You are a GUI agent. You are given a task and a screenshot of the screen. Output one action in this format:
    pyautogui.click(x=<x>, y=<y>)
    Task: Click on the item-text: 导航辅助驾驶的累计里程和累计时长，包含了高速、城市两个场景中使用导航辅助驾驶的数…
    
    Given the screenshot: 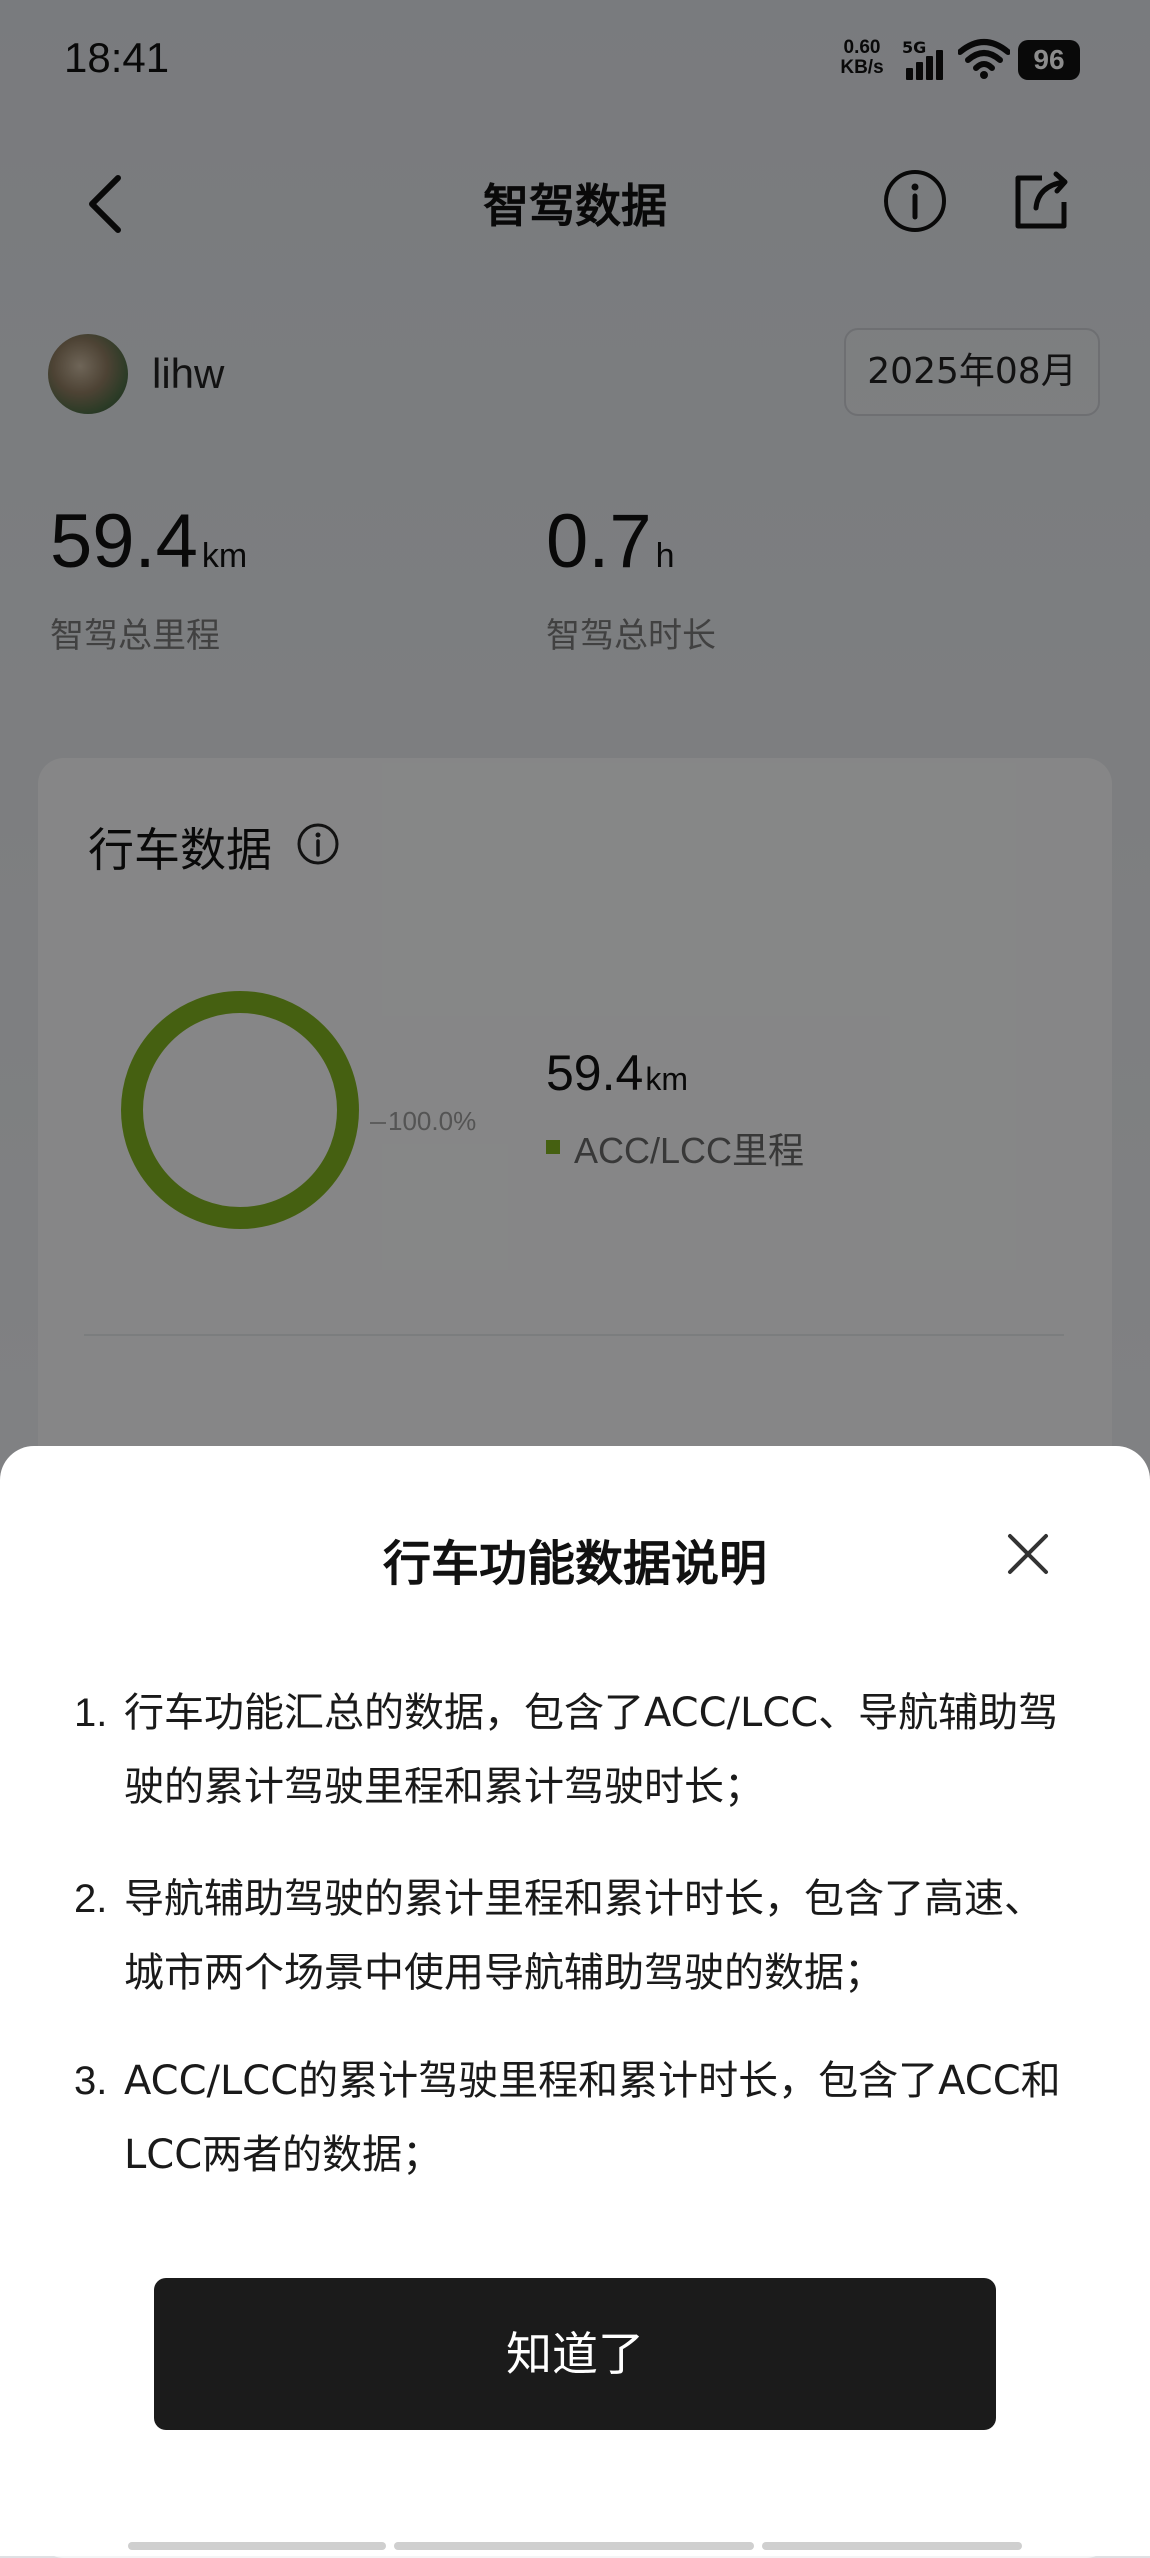 What is the action you would take?
    pyautogui.click(x=584, y=1936)
    